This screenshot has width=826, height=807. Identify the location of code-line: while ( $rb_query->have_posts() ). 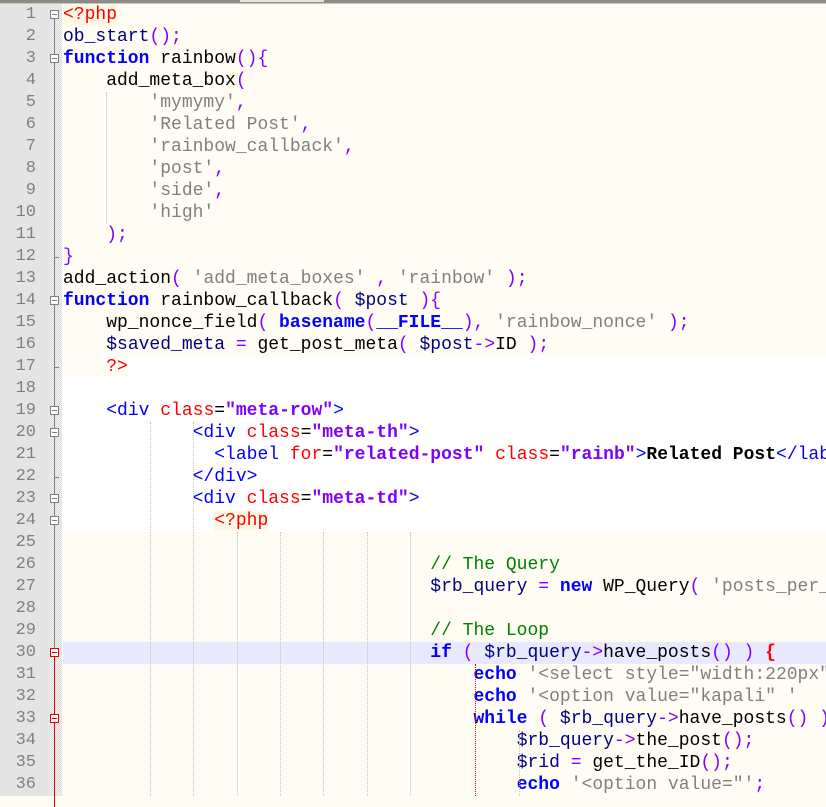
(444, 719).